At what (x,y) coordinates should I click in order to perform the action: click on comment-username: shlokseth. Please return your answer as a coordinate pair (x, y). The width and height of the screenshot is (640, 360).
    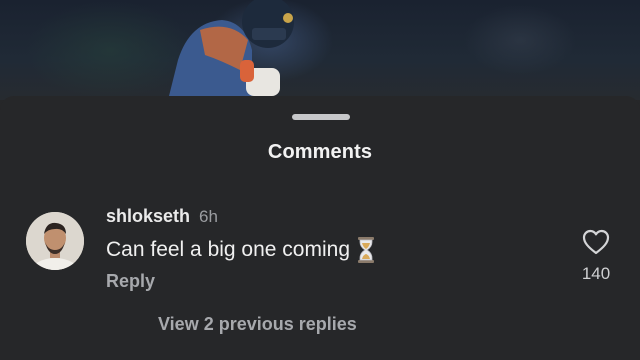
    Looking at the image, I should click on (148, 216).